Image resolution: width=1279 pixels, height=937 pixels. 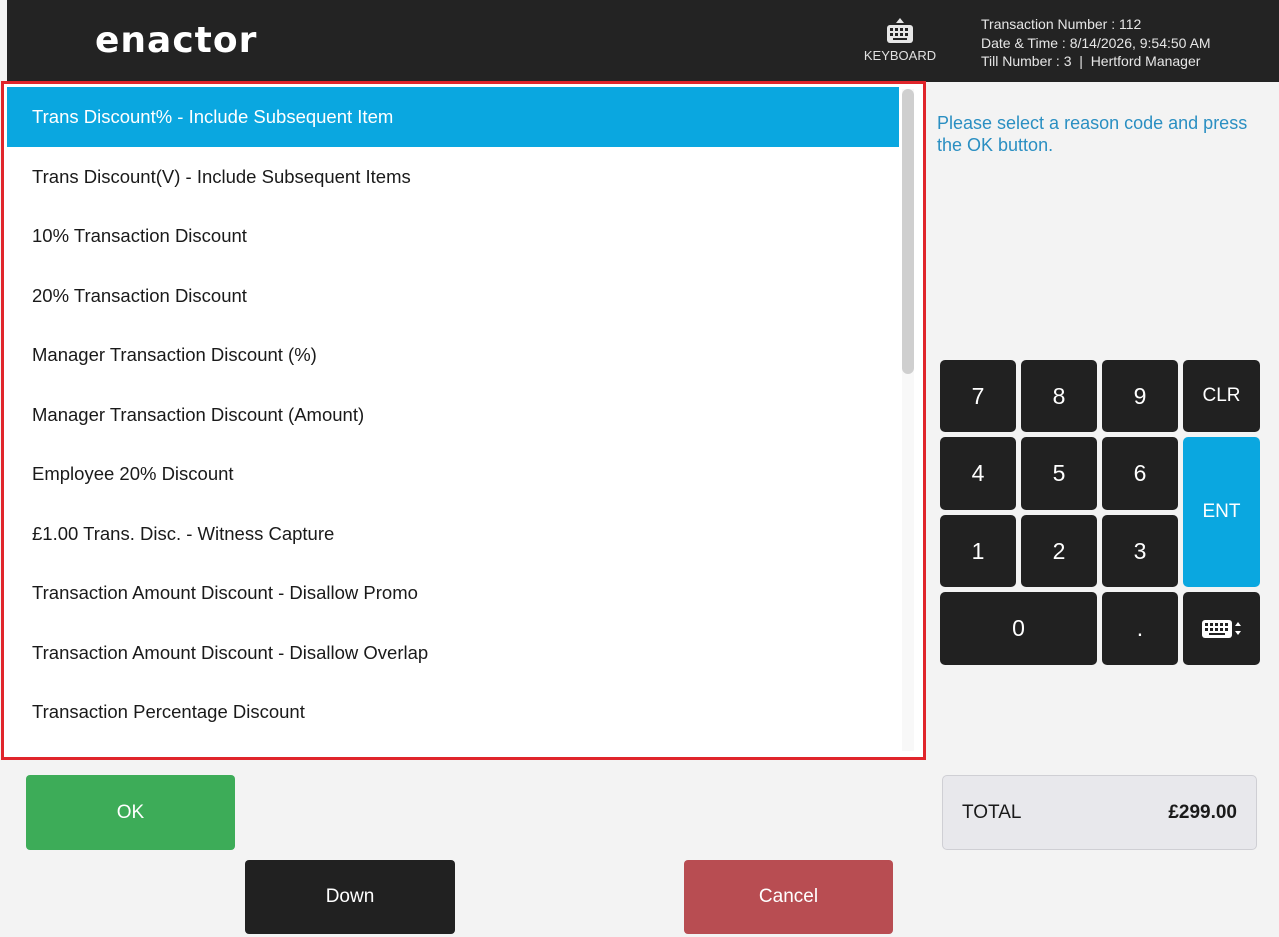 I want to click on cancel-button: Cancel, so click(x=788, y=897).